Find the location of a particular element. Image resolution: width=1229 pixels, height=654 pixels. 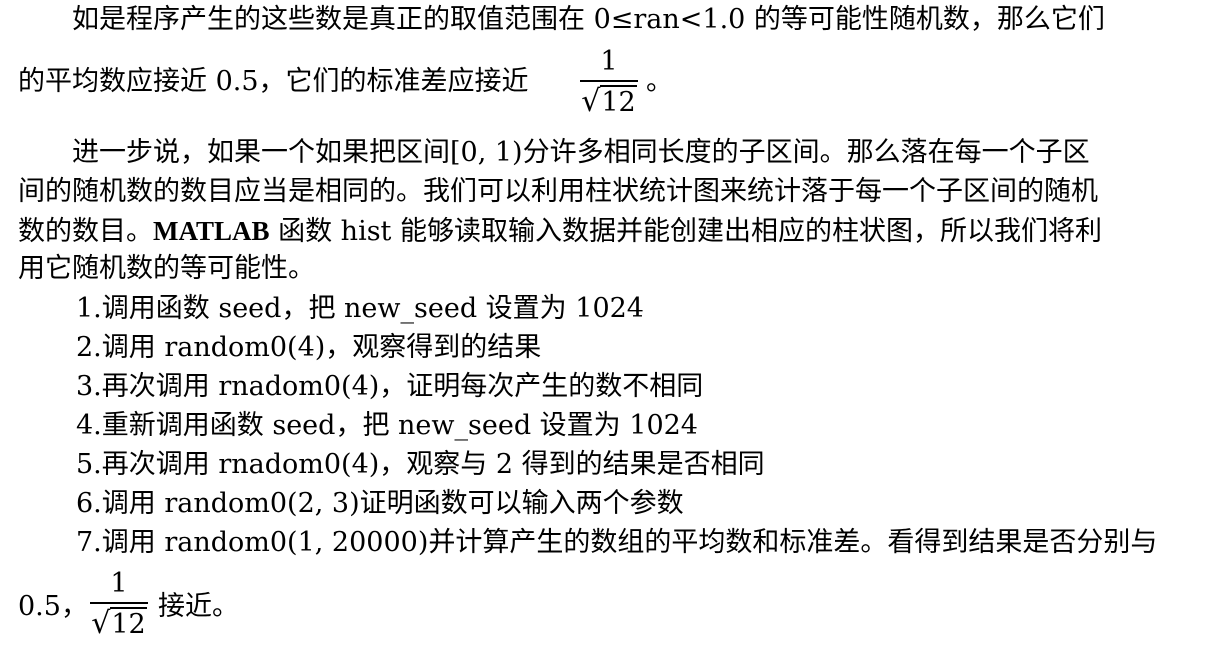

step-3: 3.再次调用 rnadom0(4)，证明每次产生的数不相同 is located at coordinates (390, 386).